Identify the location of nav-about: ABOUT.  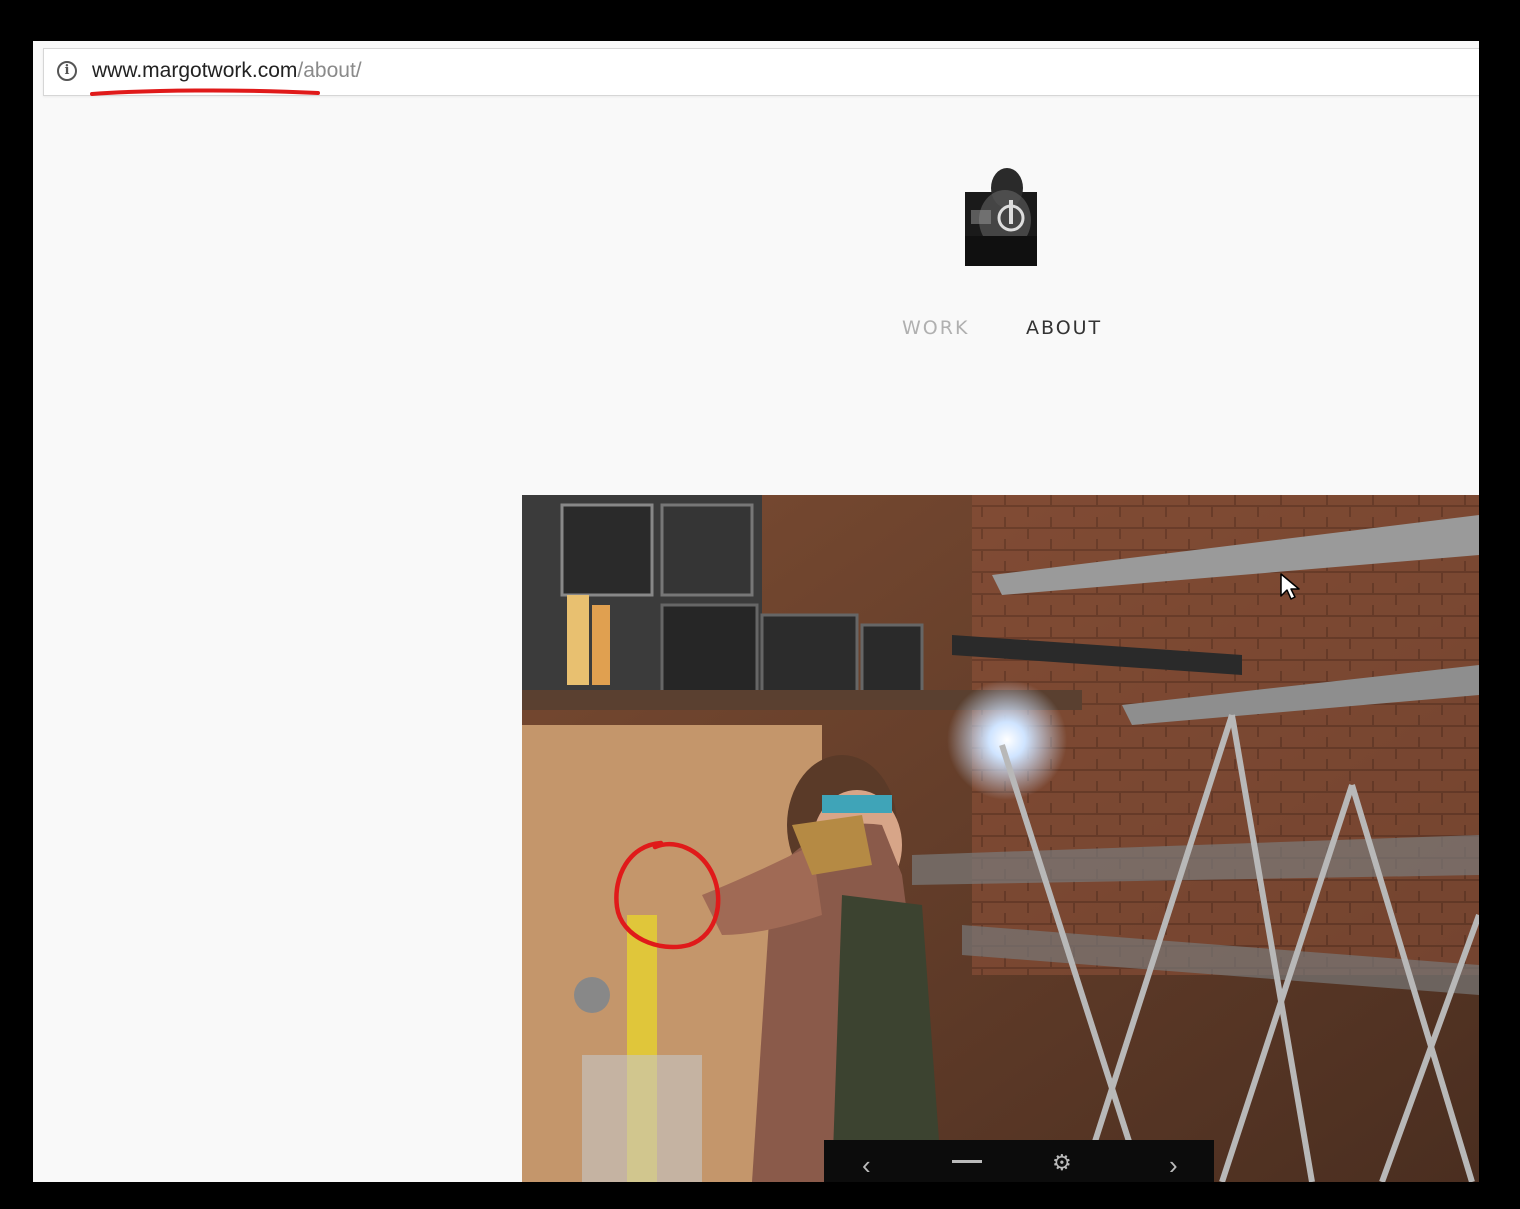
(1064, 328).